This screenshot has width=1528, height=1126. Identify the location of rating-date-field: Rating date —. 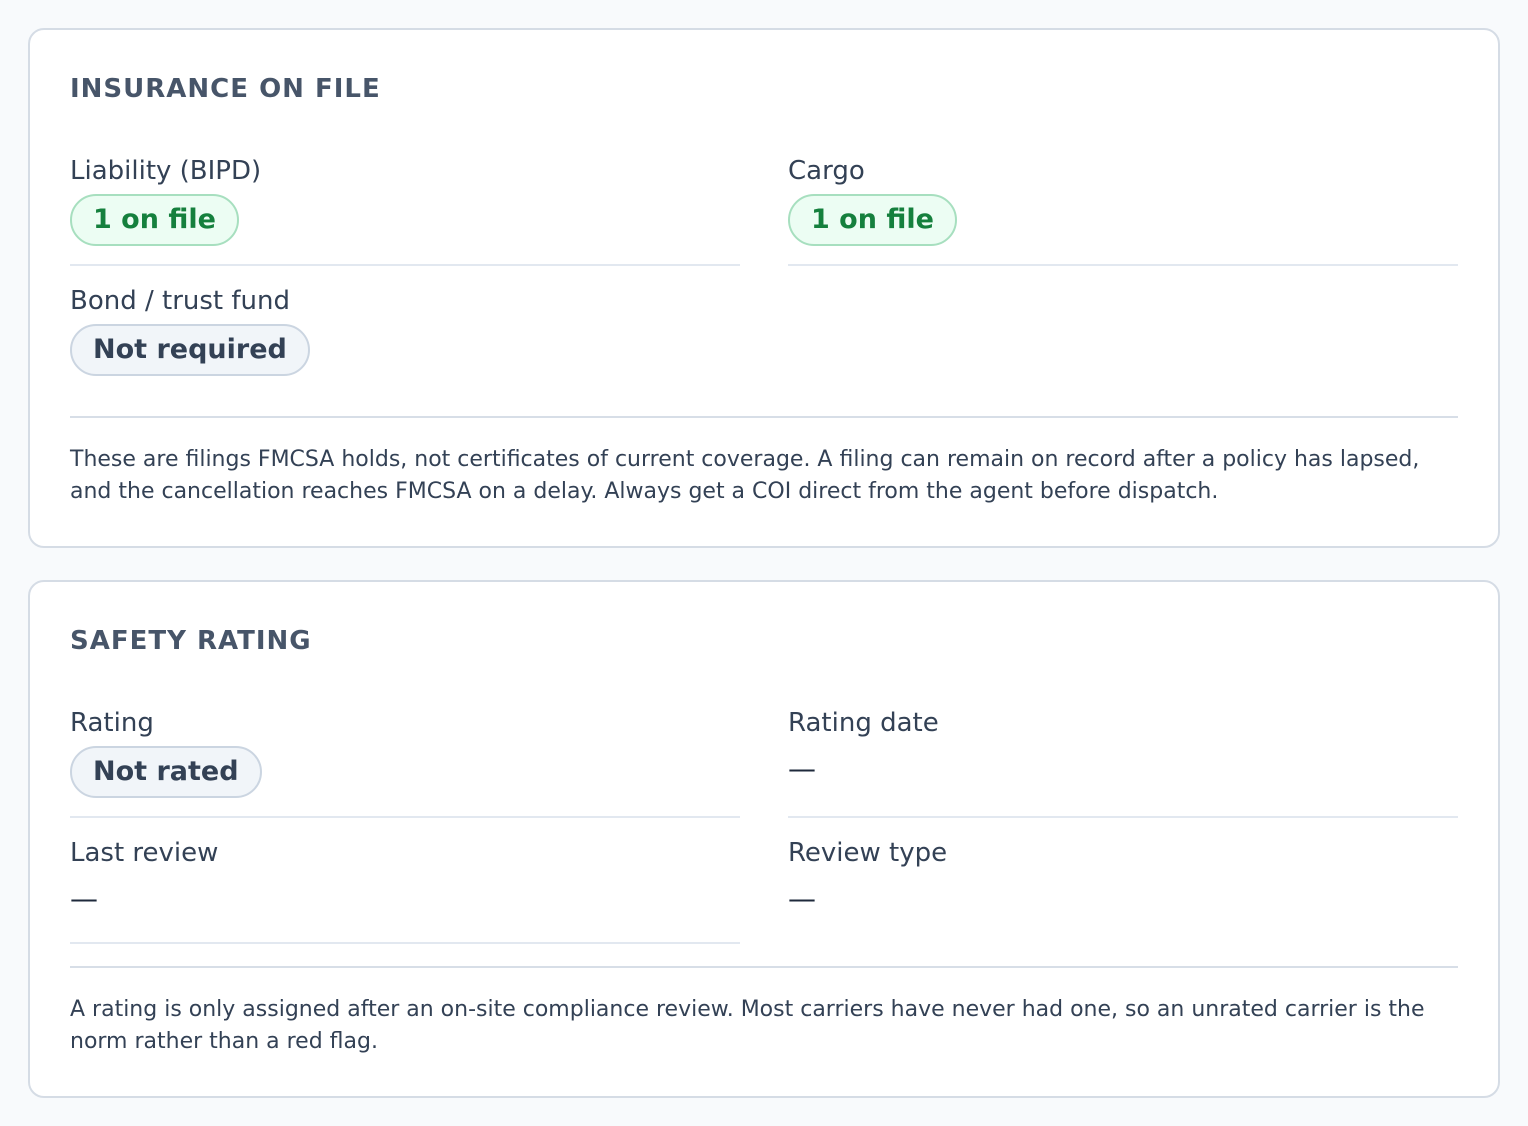
(1123, 763).